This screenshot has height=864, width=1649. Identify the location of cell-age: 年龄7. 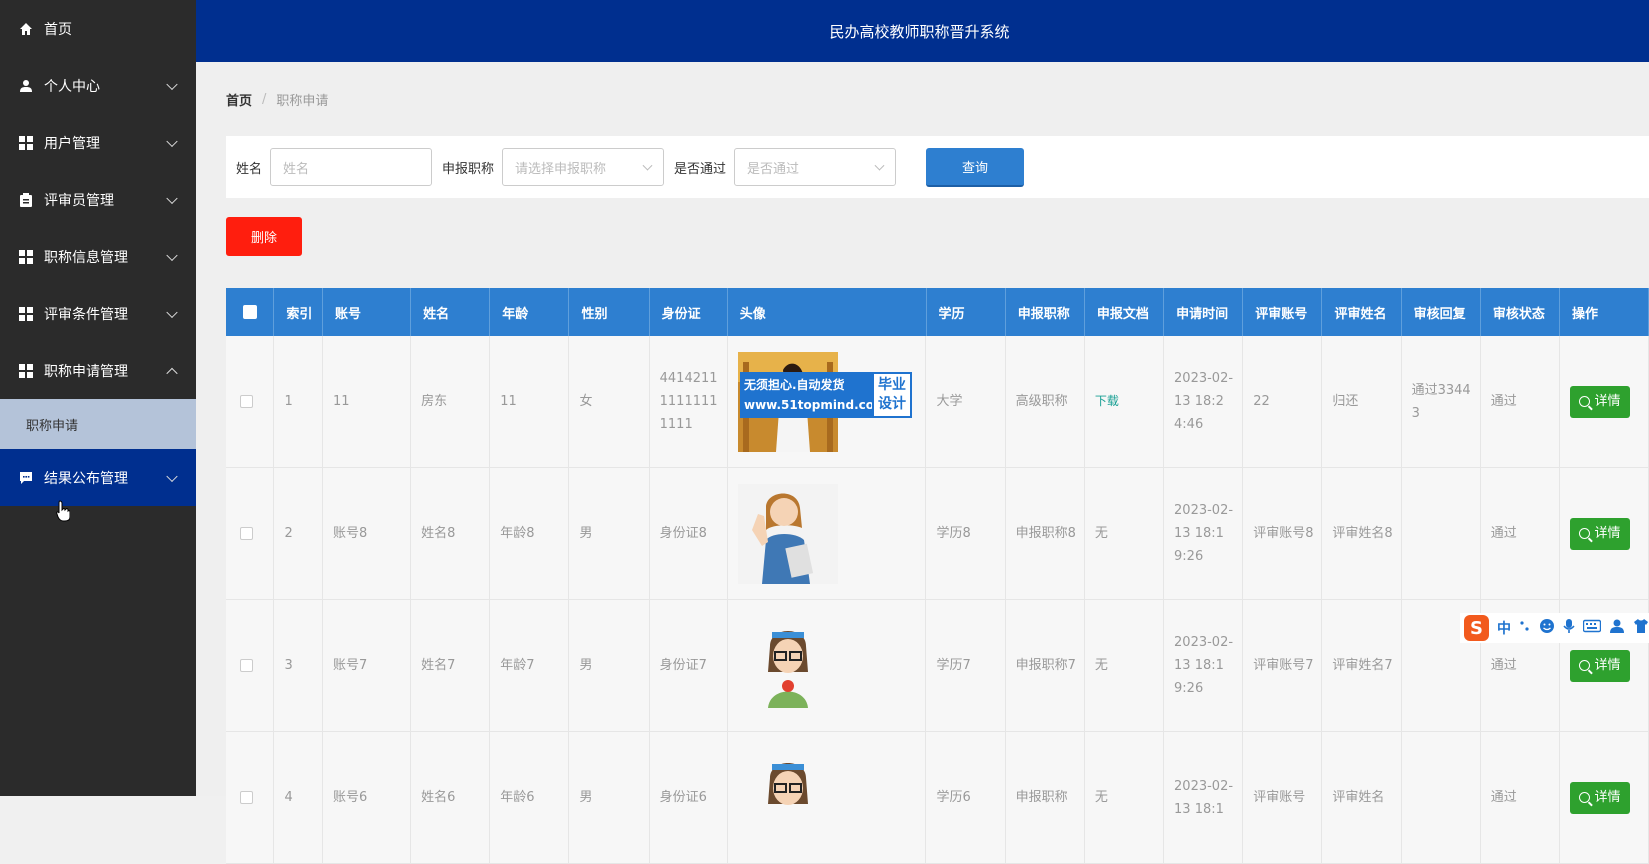
(530, 665).